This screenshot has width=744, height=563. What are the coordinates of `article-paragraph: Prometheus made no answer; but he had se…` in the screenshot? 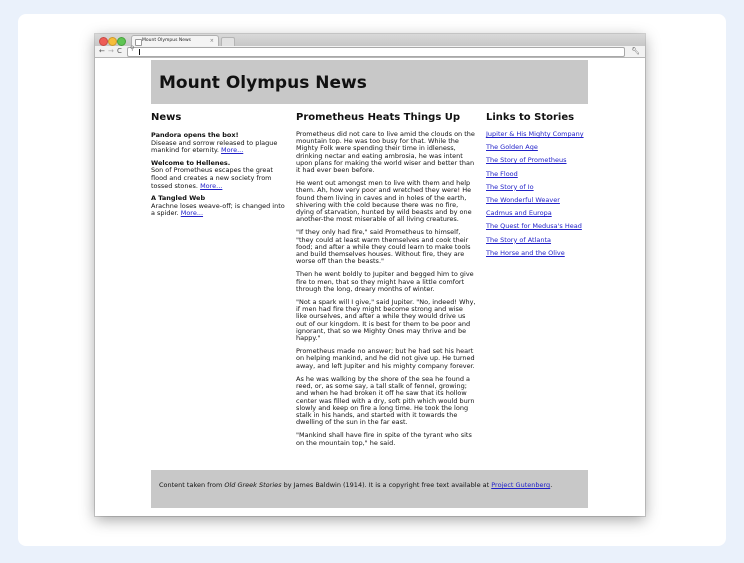 It's located at (385, 358).